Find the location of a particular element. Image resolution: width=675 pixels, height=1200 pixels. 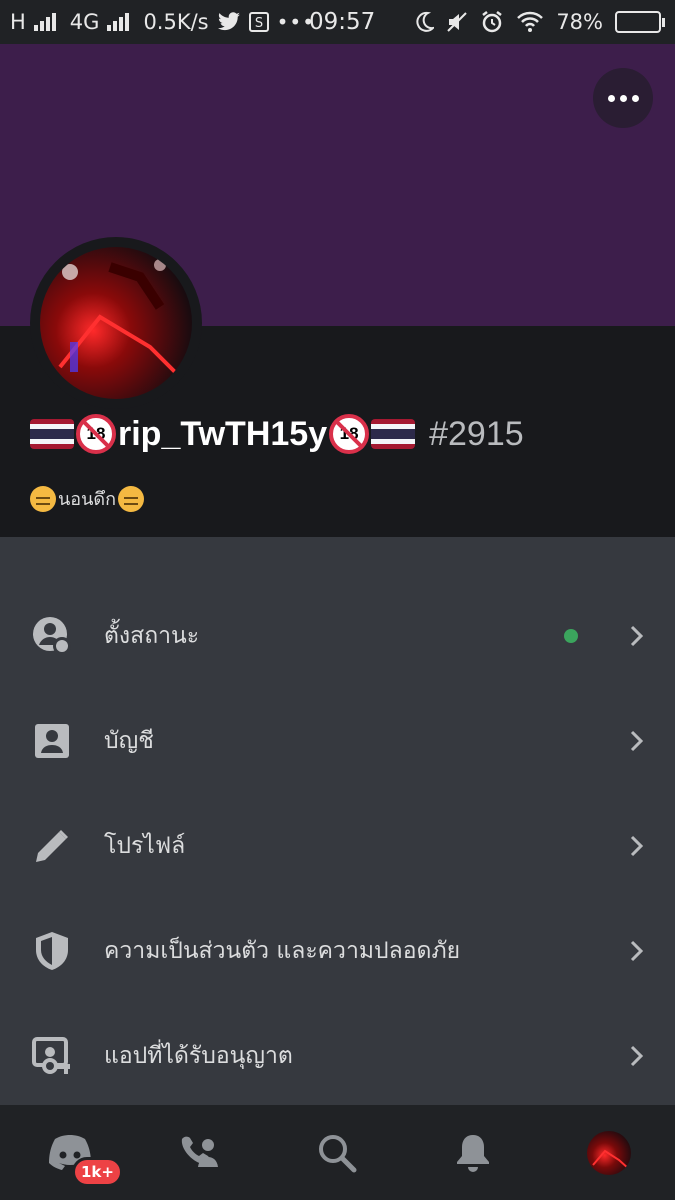

shield-icon is located at coordinates (52, 951).